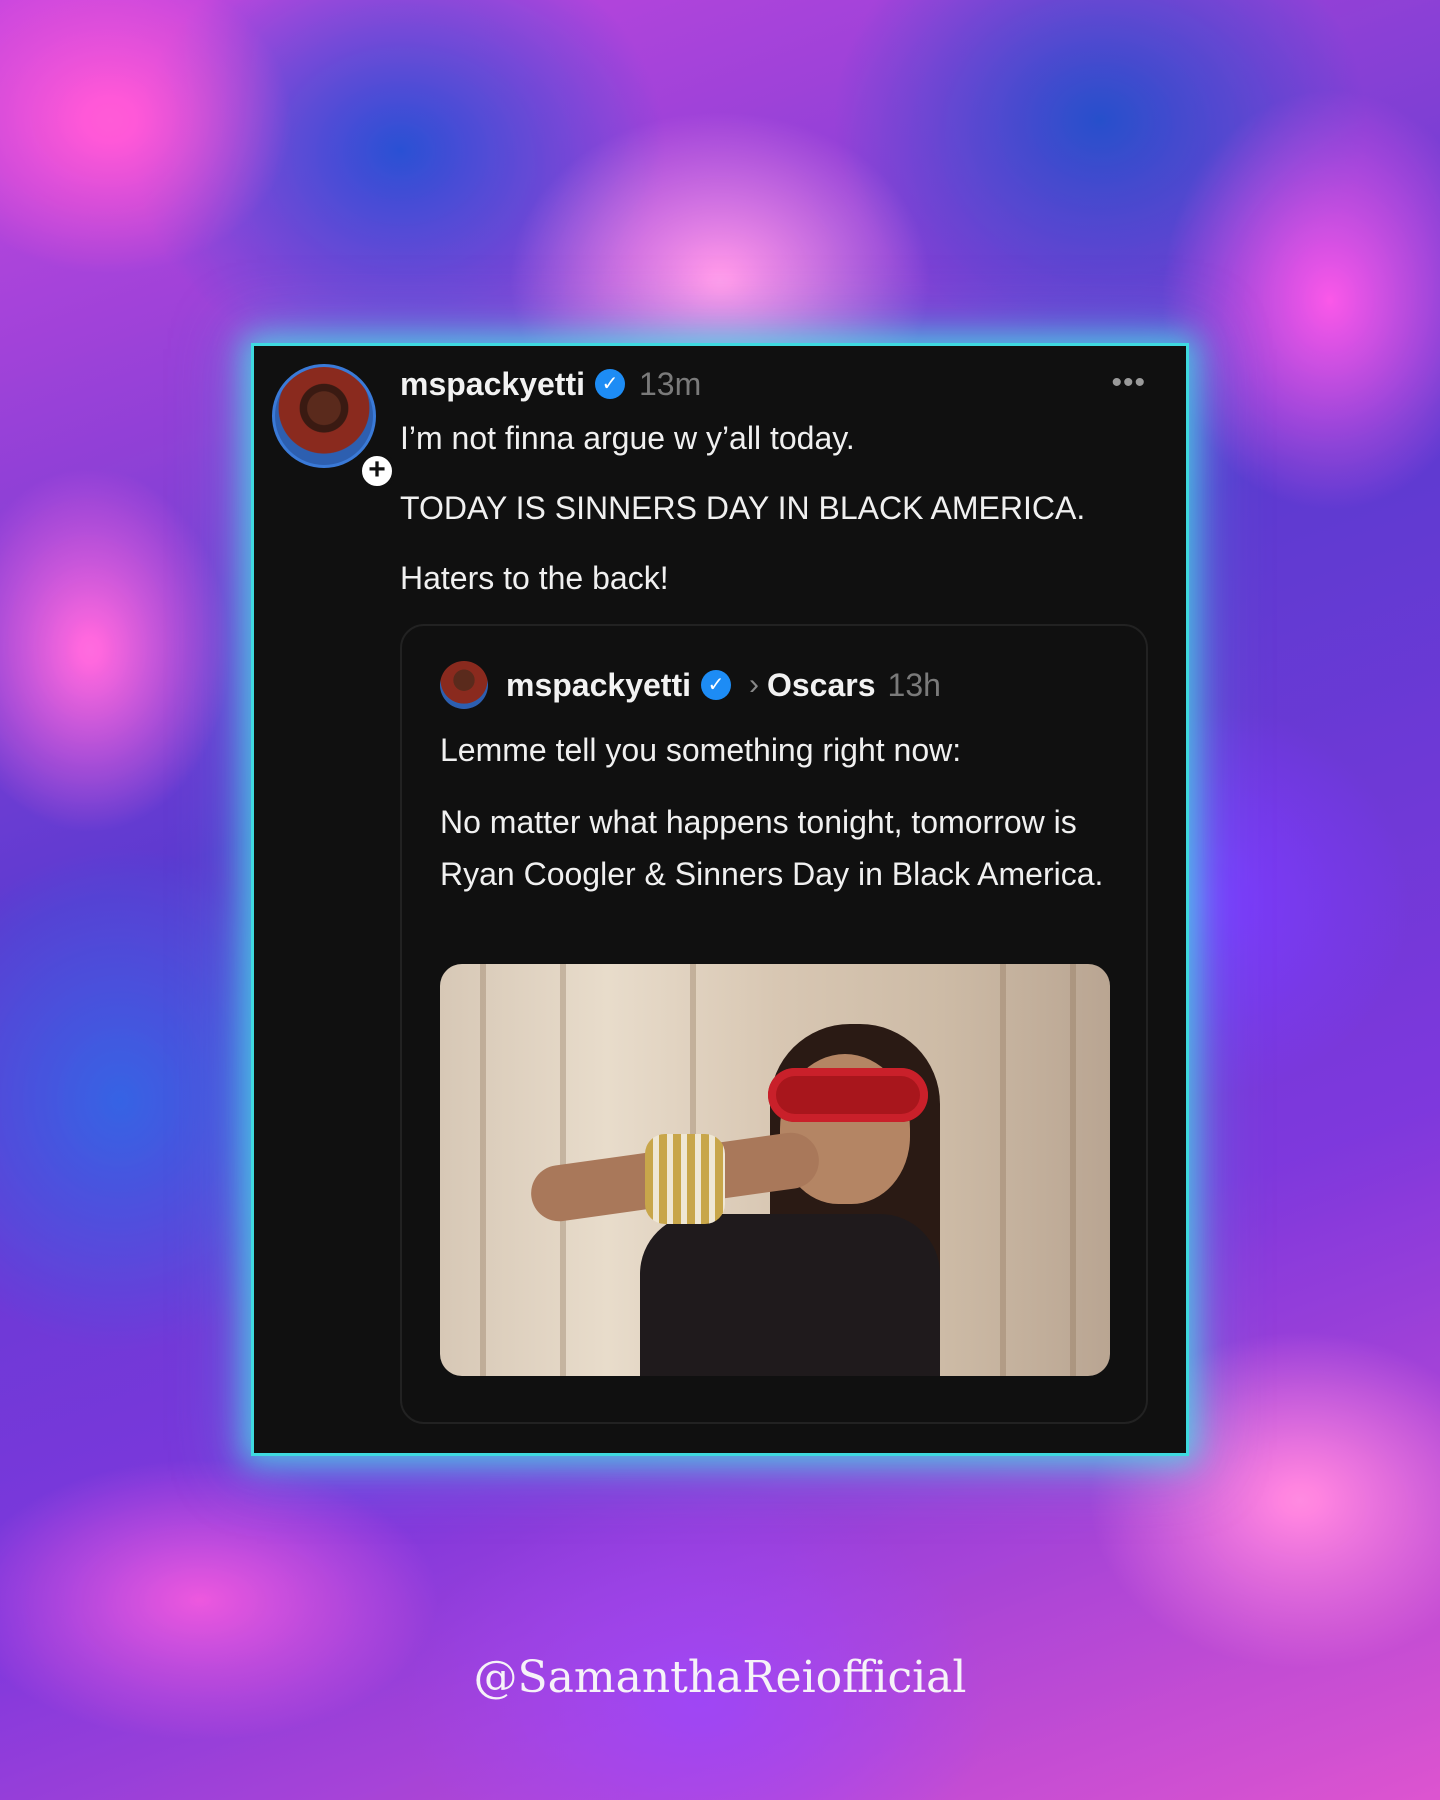  I want to click on chevron-right-icon: ›, so click(753, 684).